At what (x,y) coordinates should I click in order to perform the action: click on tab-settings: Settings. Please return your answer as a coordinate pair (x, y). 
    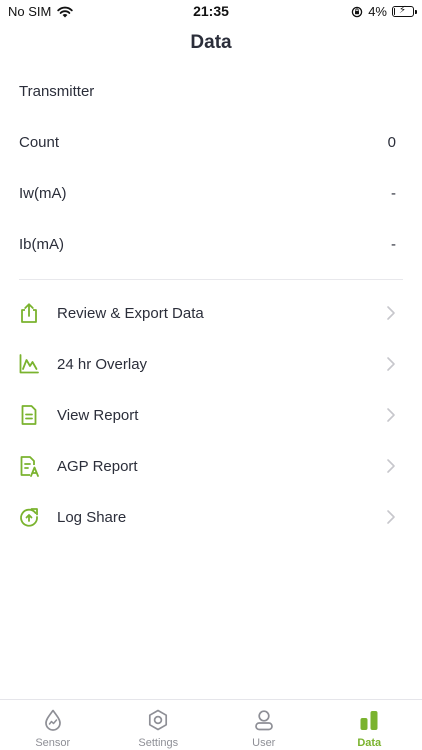
    Looking at the image, I should click on (159, 725).